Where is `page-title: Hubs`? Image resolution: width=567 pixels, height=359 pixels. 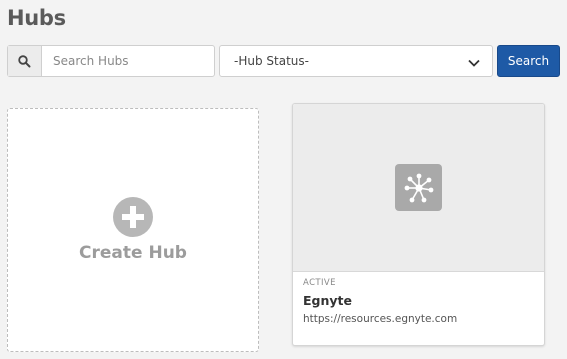
page-title: Hubs is located at coordinates (36, 18).